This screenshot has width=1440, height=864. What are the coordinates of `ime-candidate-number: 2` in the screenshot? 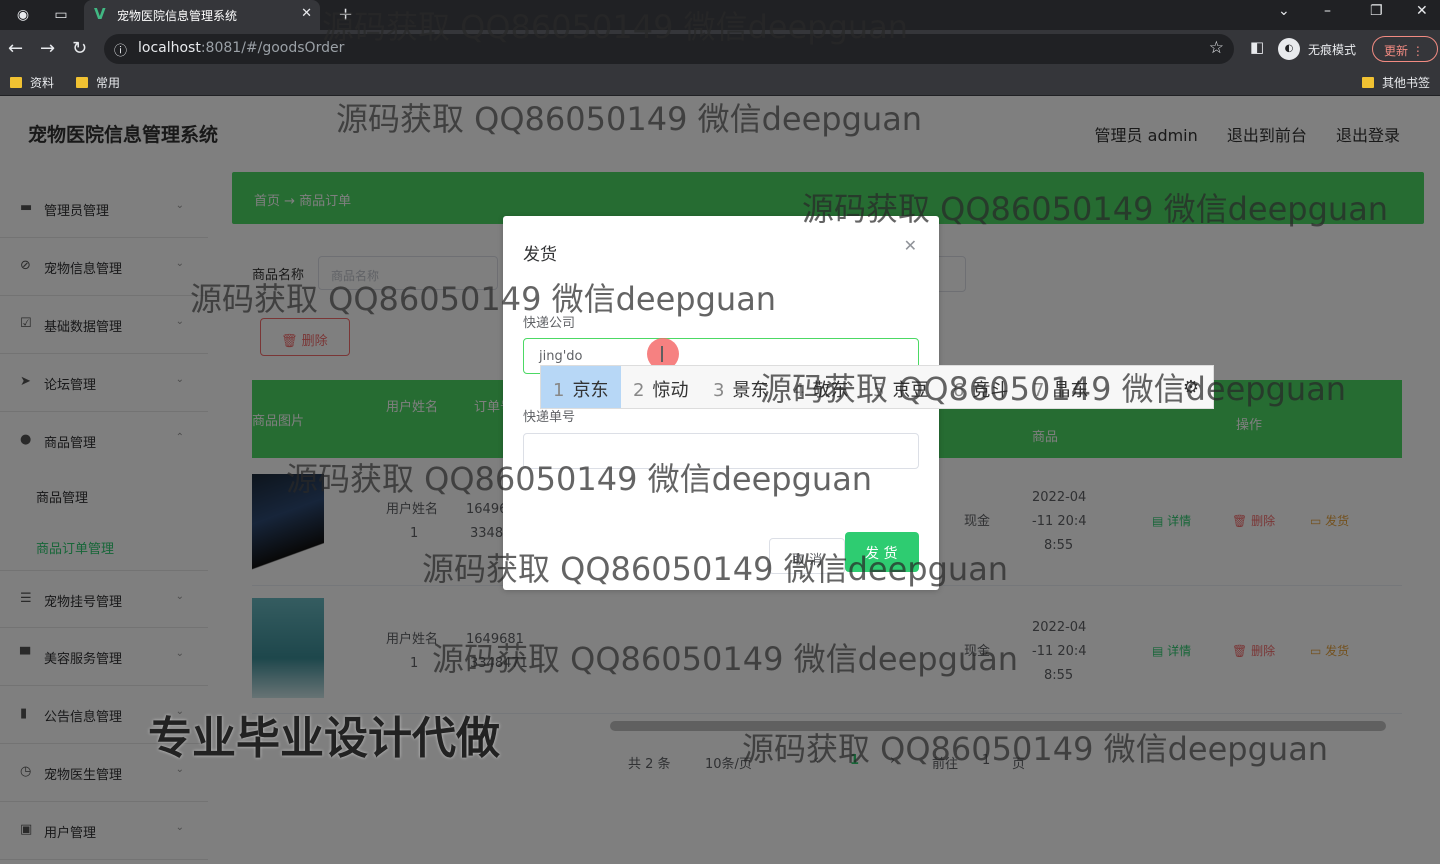 It's located at (639, 390).